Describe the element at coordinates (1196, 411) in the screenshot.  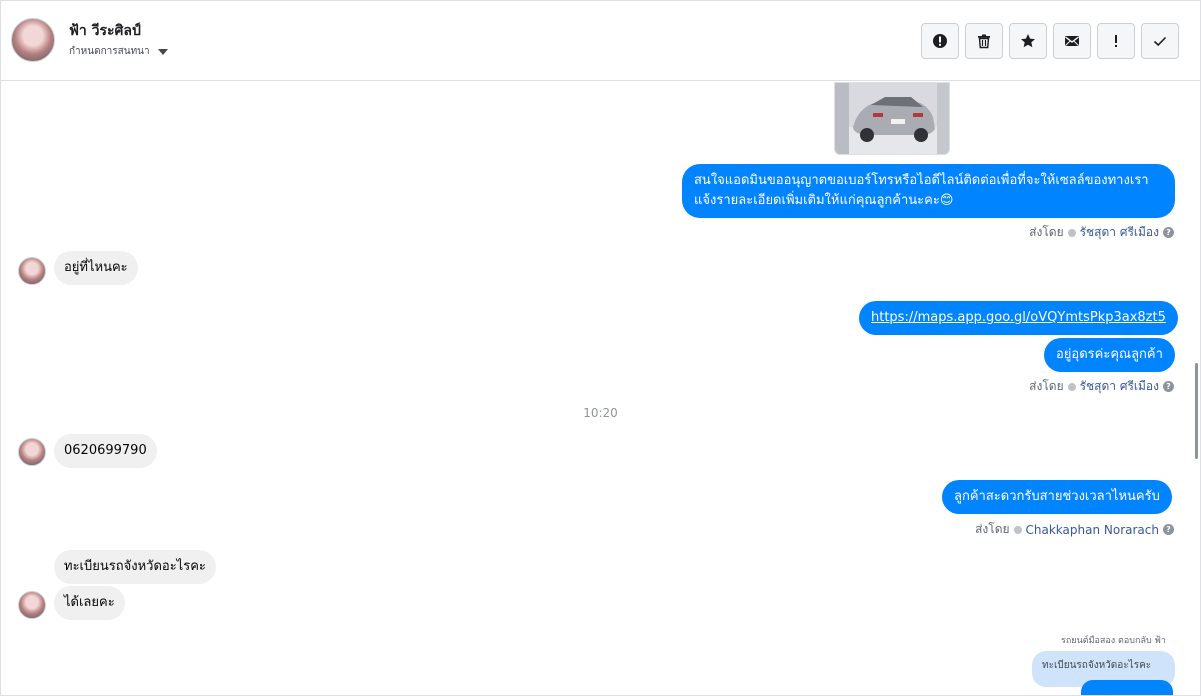
I see `scrollbar-thumb` at that location.